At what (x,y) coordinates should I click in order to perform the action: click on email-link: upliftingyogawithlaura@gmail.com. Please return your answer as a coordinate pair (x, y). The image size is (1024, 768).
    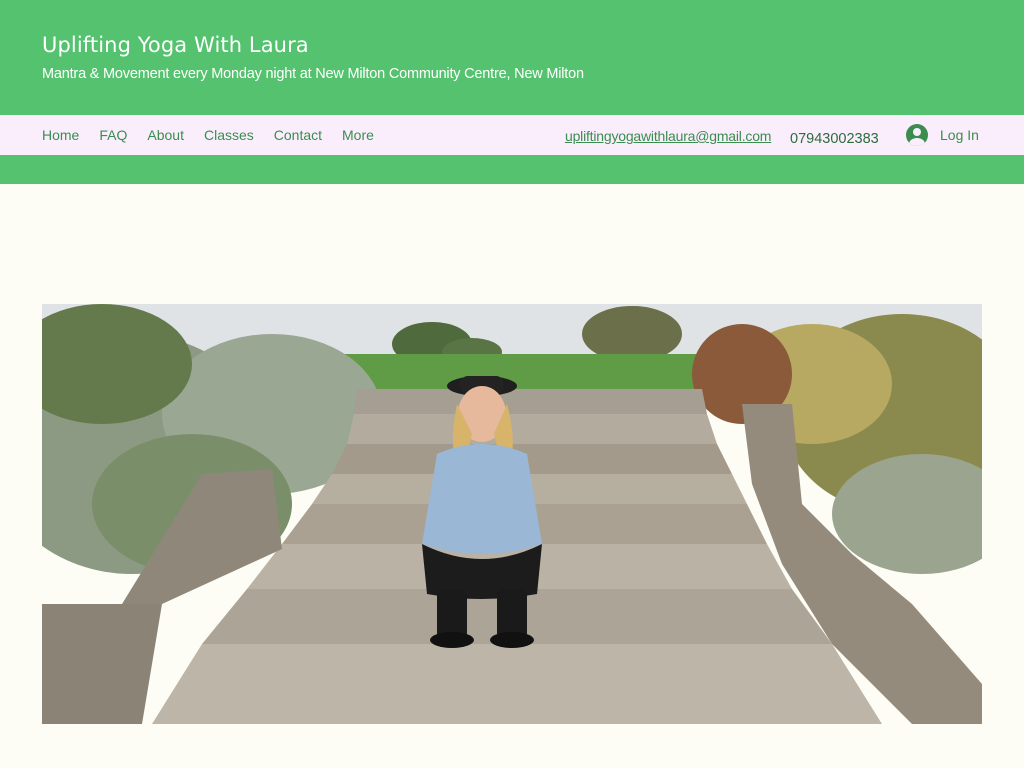
    Looking at the image, I should click on (668, 136).